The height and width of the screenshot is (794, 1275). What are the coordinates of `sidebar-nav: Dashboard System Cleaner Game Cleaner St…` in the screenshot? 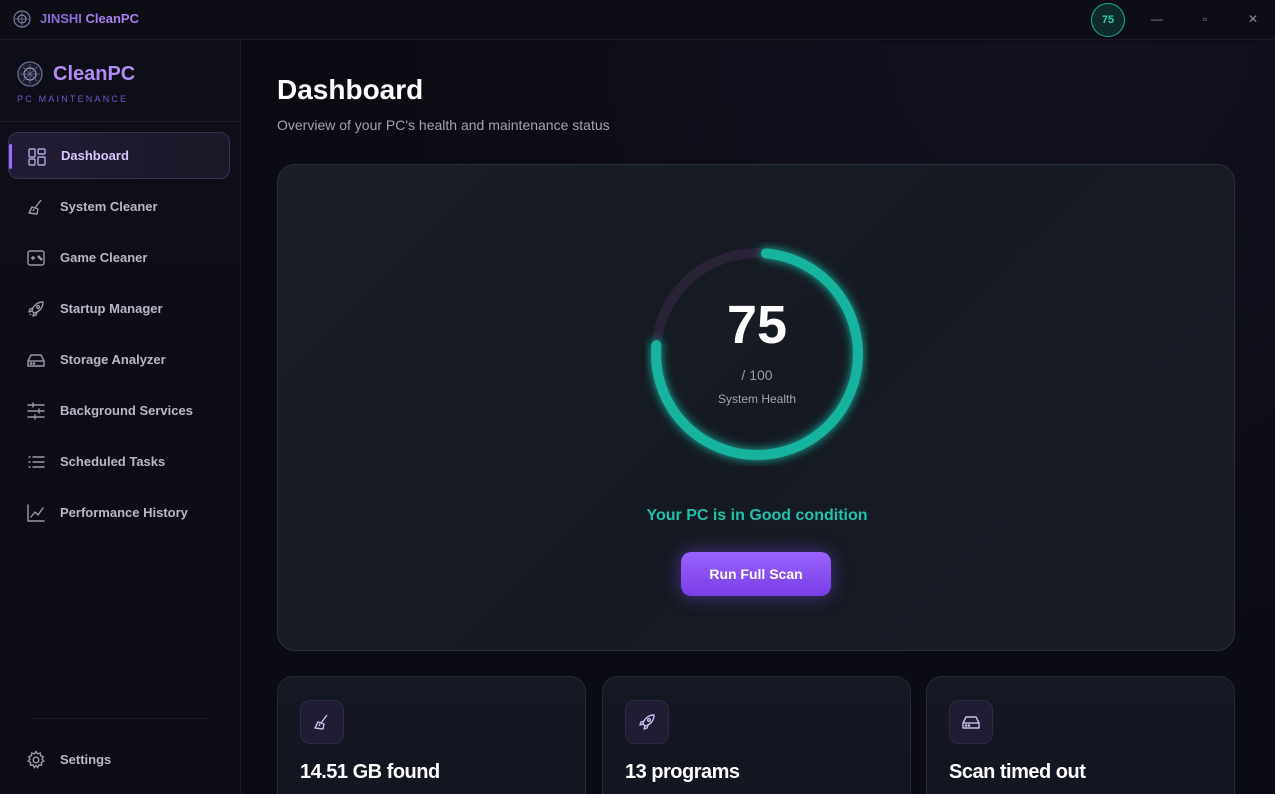 It's located at (119, 336).